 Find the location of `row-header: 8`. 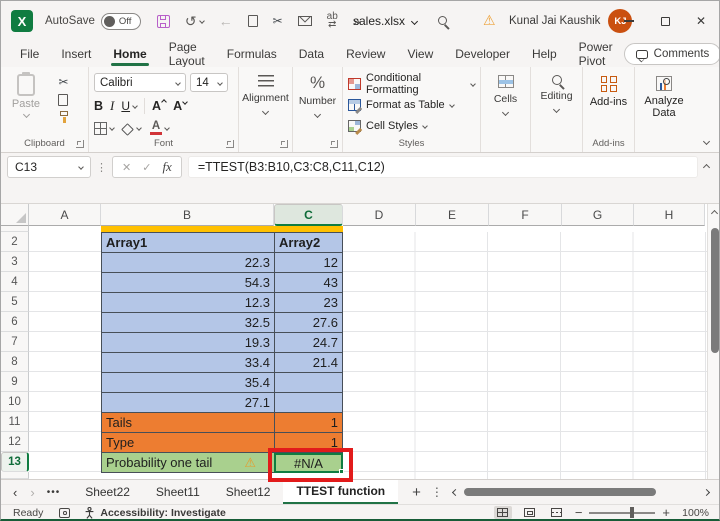

row-header: 8 is located at coordinates (15, 362).